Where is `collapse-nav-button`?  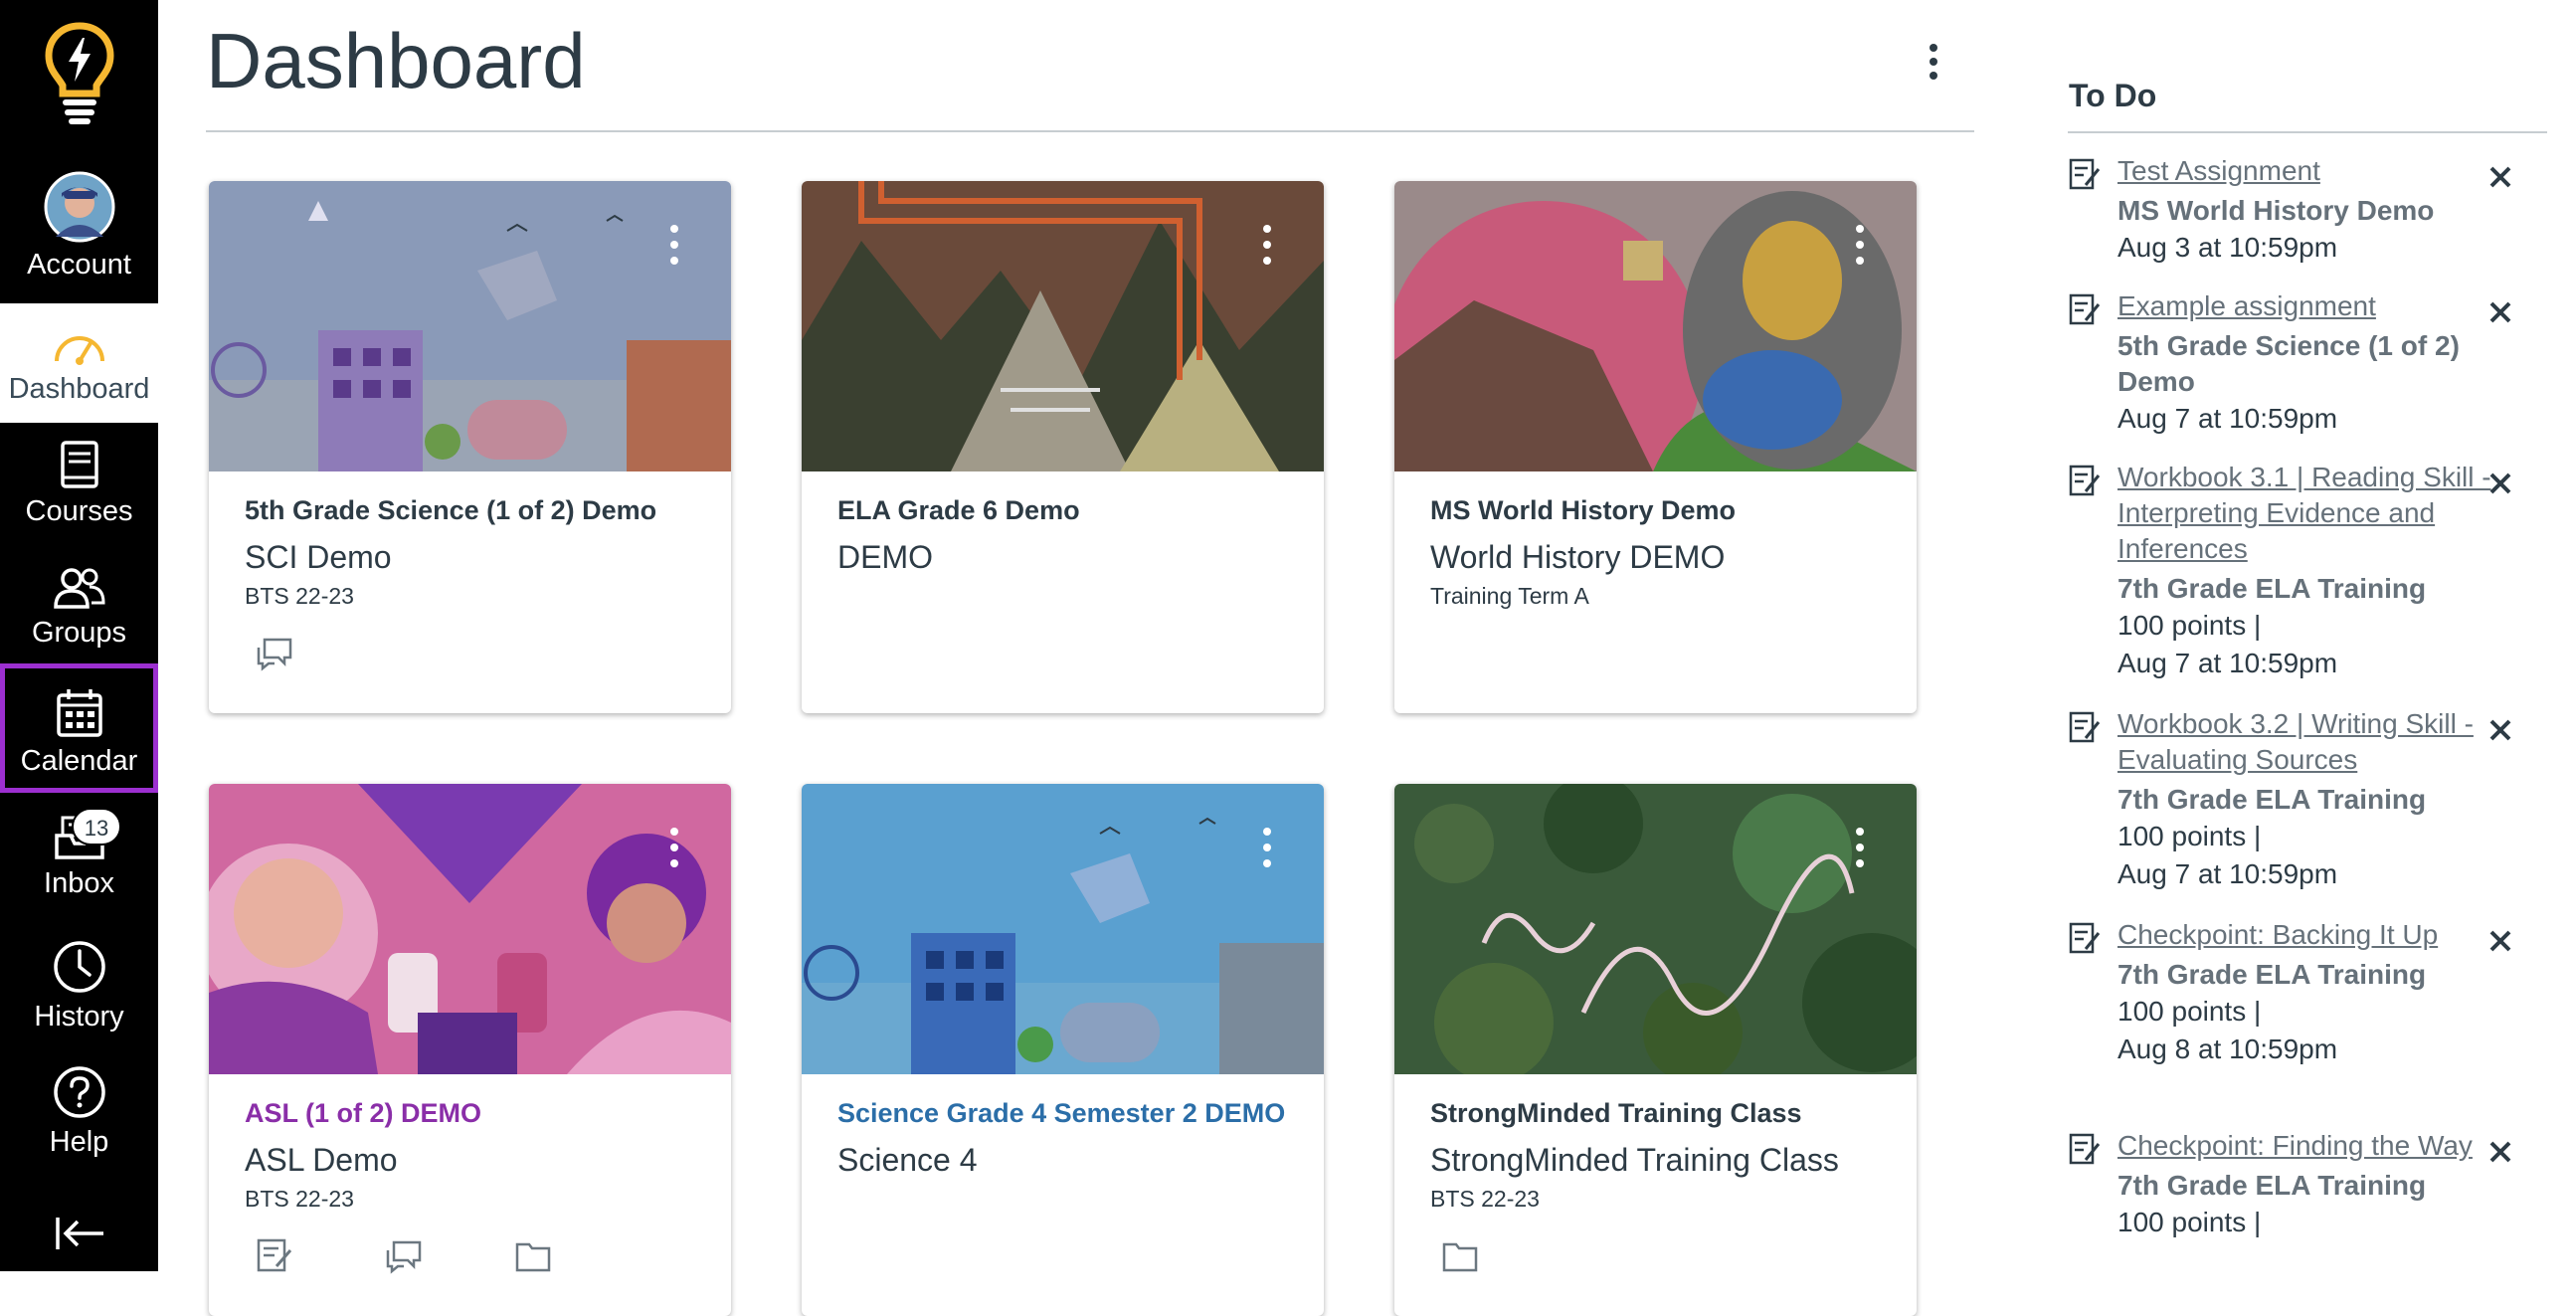
collapse-nav-button is located at coordinates (79, 1238).